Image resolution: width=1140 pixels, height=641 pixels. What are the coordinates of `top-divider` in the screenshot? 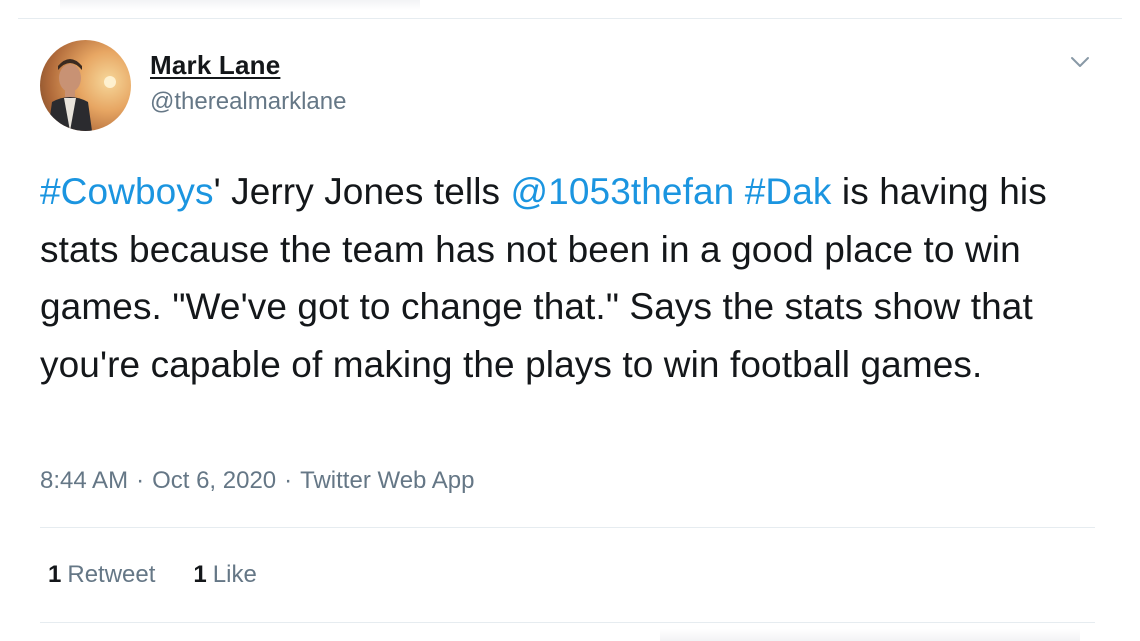 It's located at (570, 18).